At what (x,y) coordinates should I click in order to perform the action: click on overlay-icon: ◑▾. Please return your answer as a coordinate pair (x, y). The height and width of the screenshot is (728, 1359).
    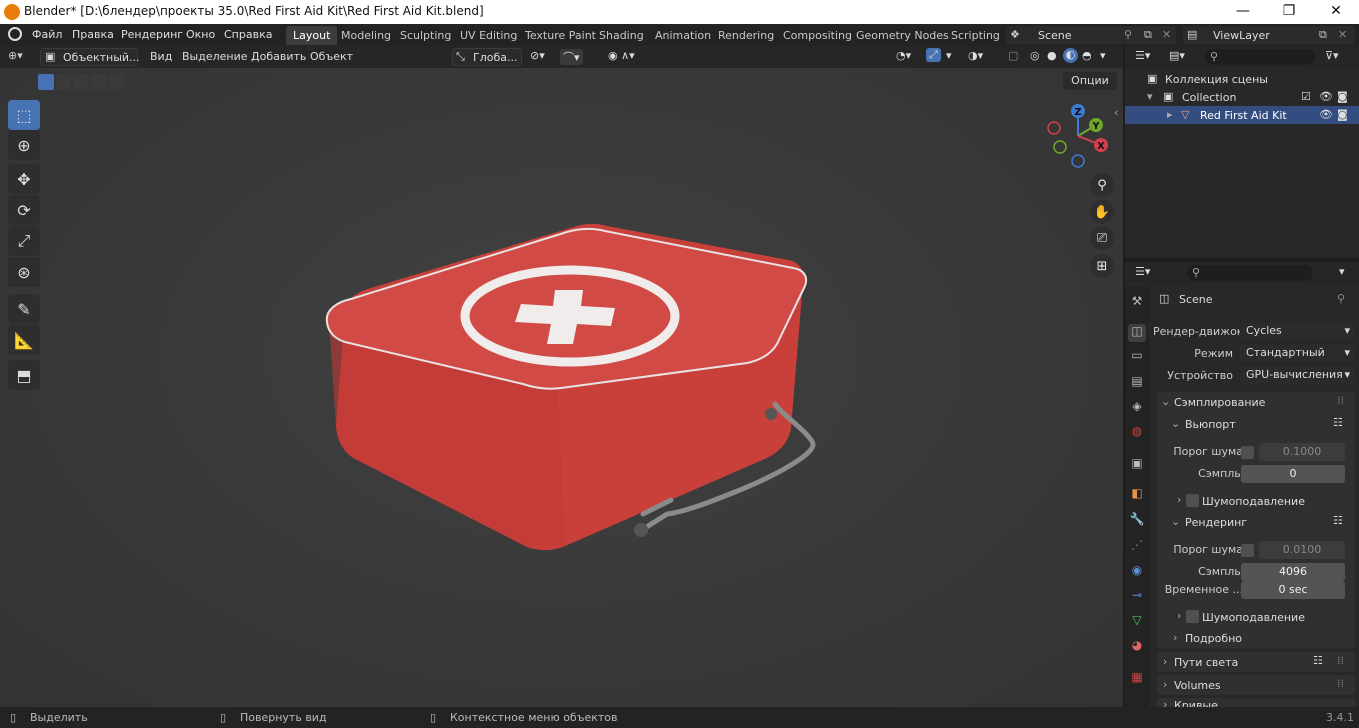
    Looking at the image, I should click on (975, 55).